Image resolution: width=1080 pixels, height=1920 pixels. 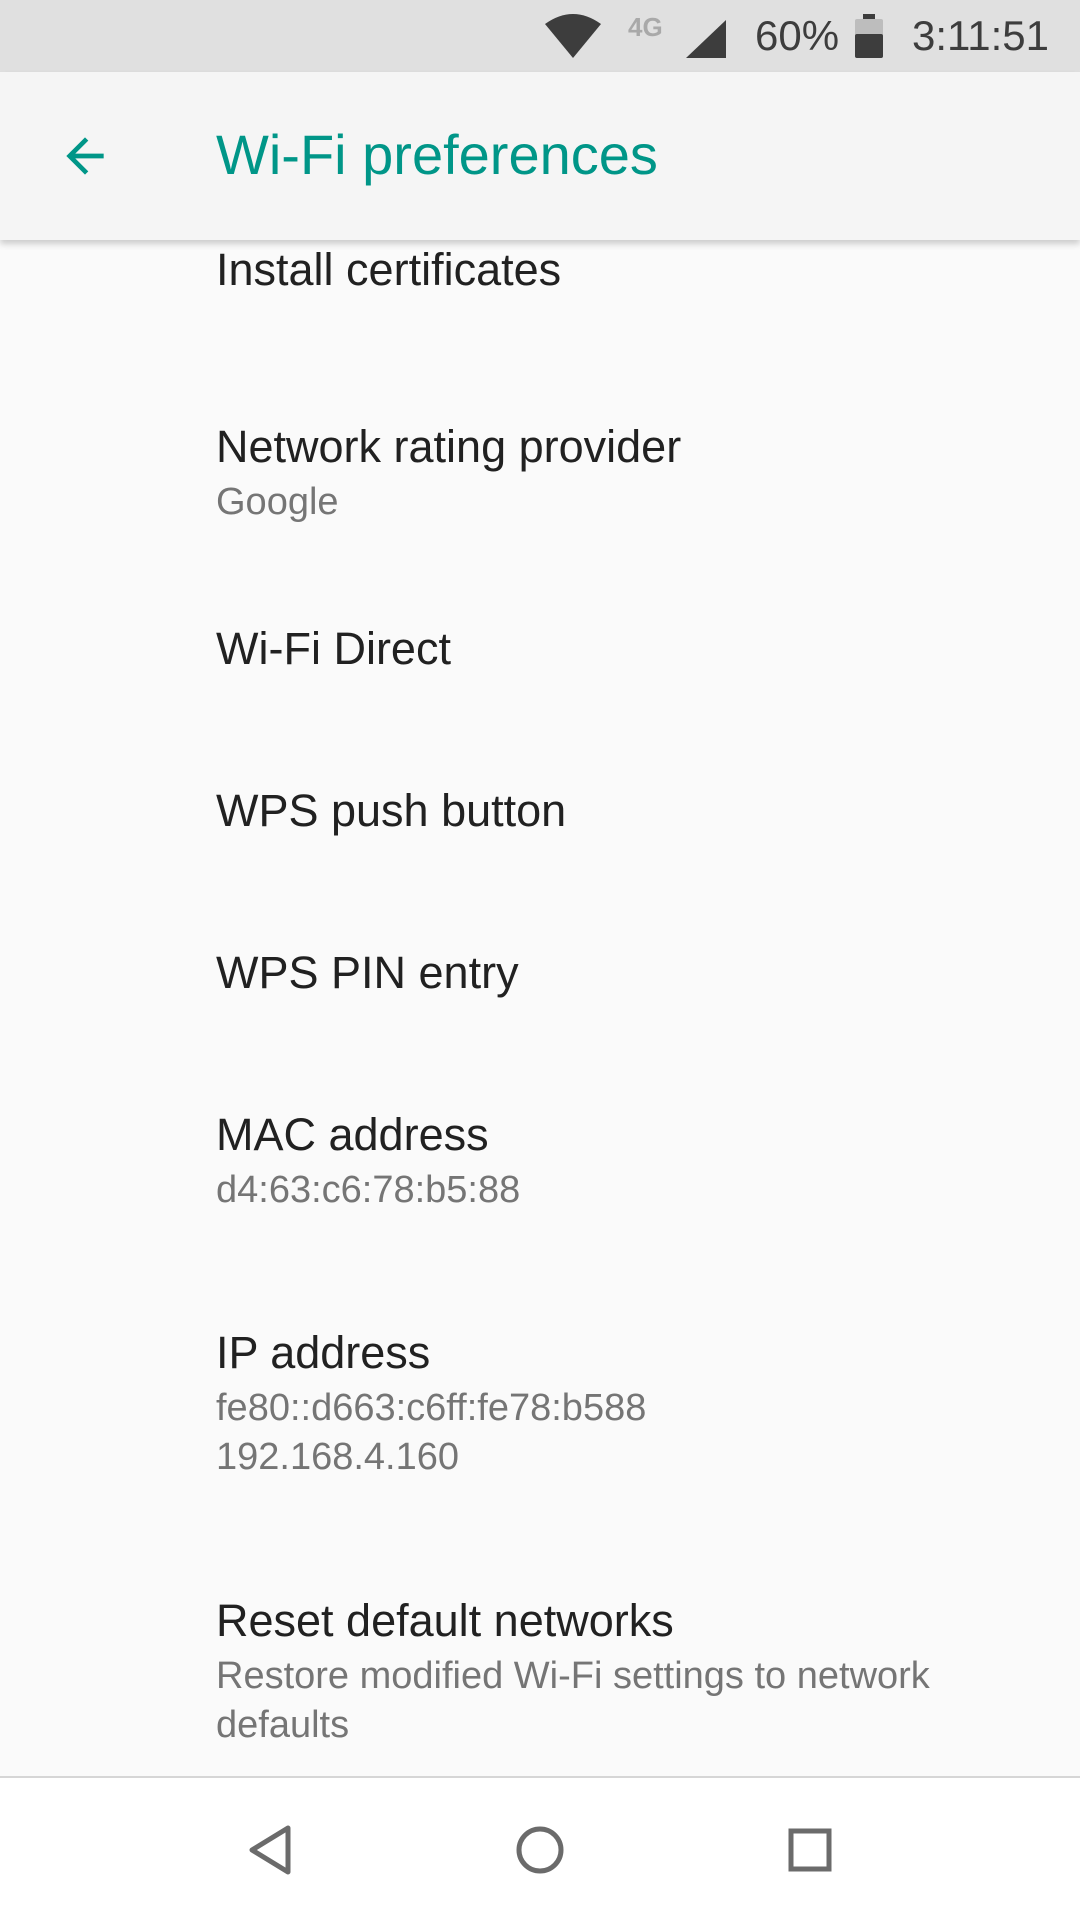 What do you see at coordinates (706, 39) in the screenshot?
I see `cell-signal-icon` at bounding box center [706, 39].